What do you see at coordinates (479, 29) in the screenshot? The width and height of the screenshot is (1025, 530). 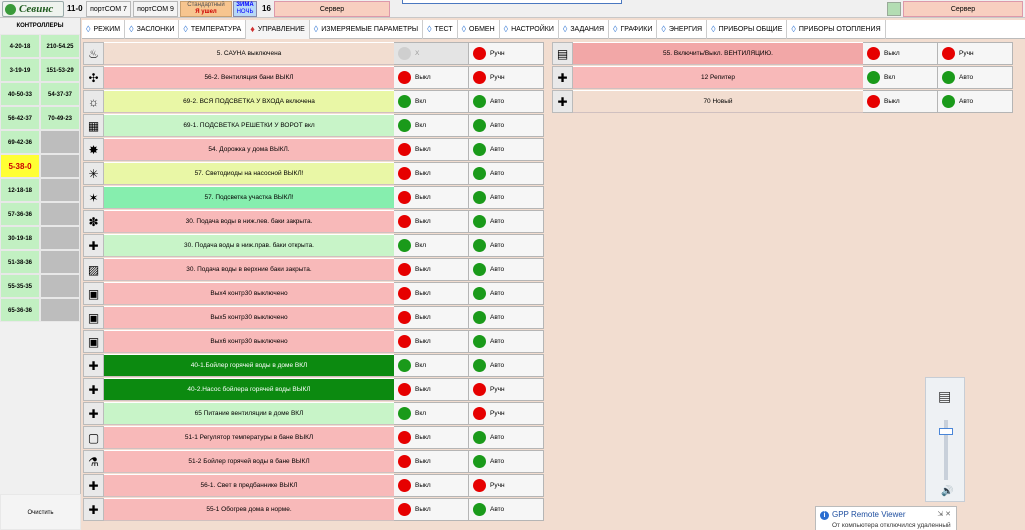 I see `tab-6: ◊ ОБМЕН` at bounding box center [479, 29].